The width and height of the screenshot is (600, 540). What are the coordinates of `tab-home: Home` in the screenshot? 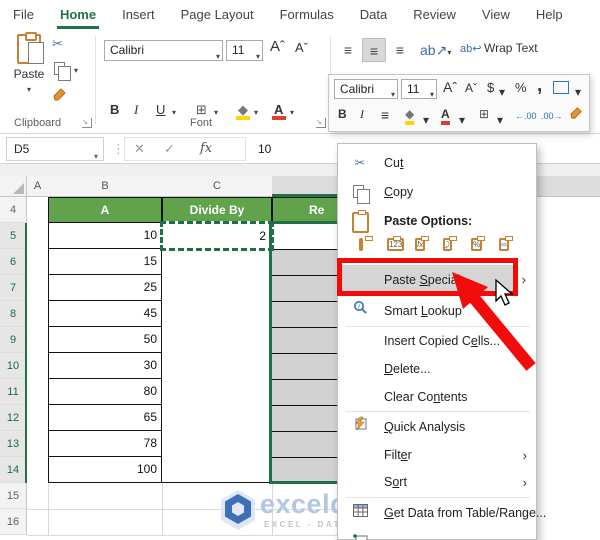 It's located at (78, 15).